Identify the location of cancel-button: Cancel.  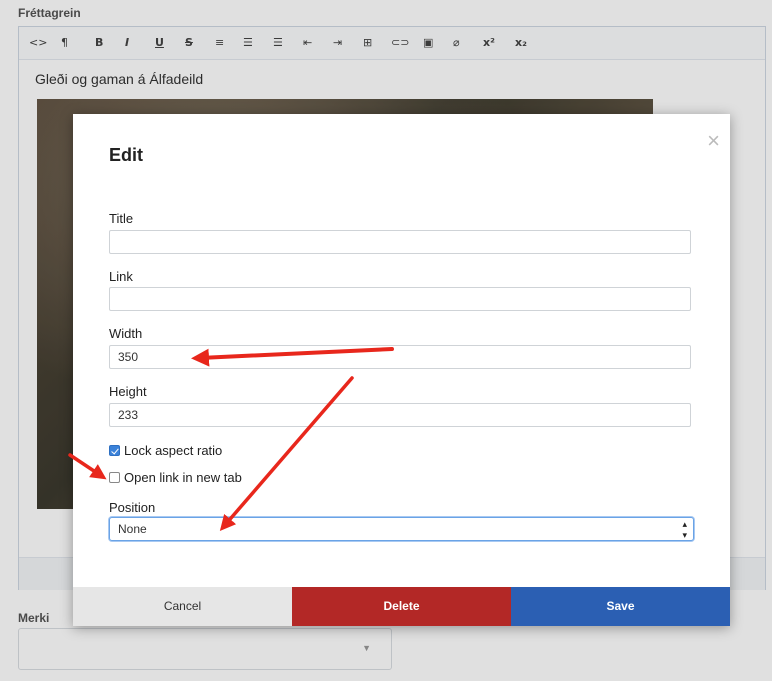
(182, 606).